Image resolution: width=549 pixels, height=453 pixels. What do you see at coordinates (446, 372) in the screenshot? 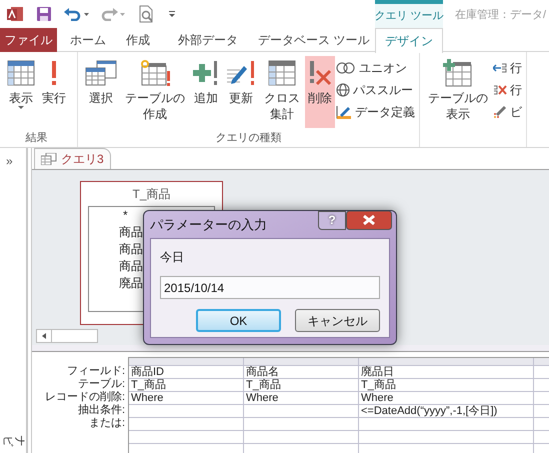
I see `grid-cell: 廃品日` at bounding box center [446, 372].